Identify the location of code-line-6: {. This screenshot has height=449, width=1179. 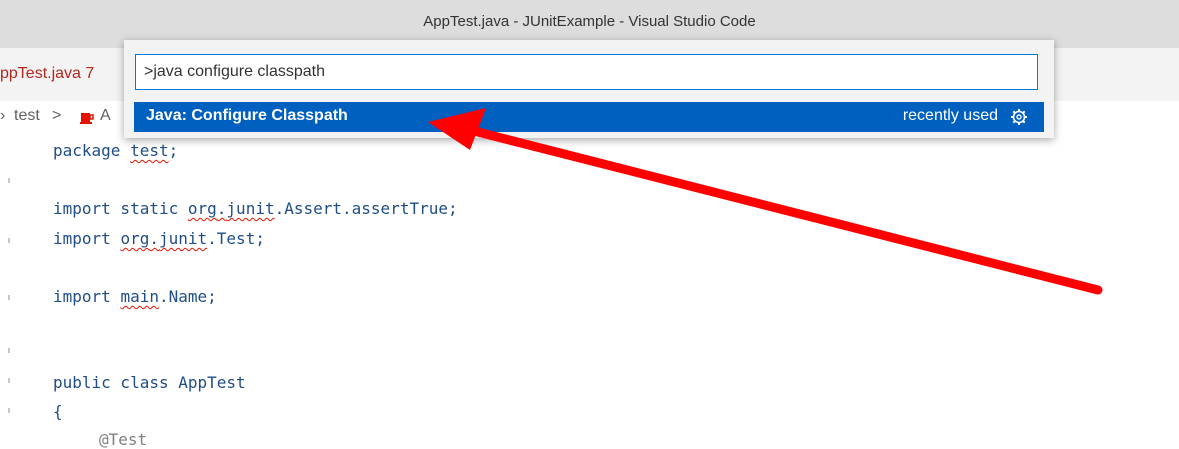
(58, 411).